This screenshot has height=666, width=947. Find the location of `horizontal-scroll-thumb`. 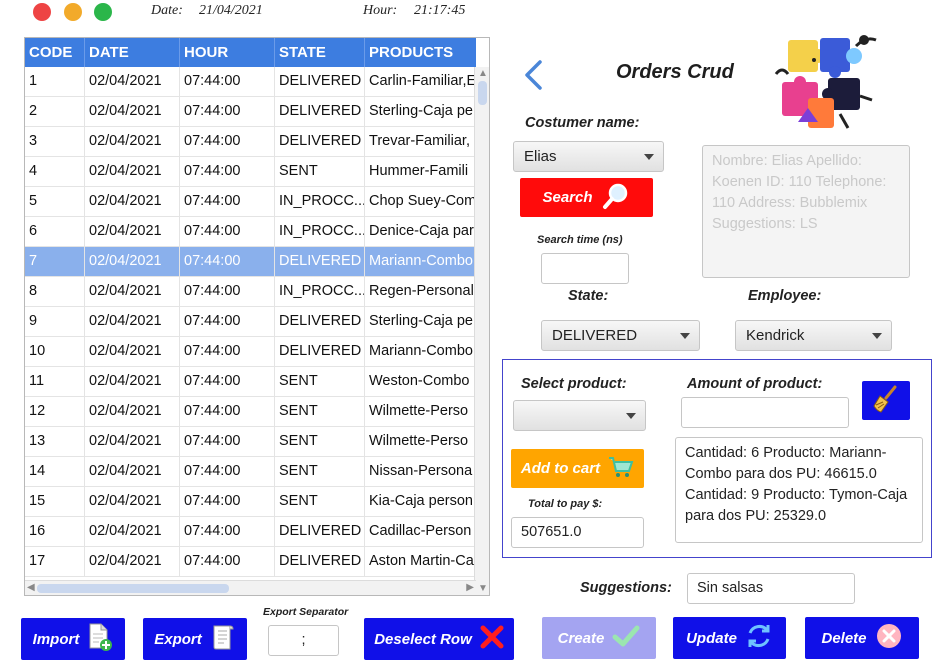

horizontal-scroll-thumb is located at coordinates (133, 588).